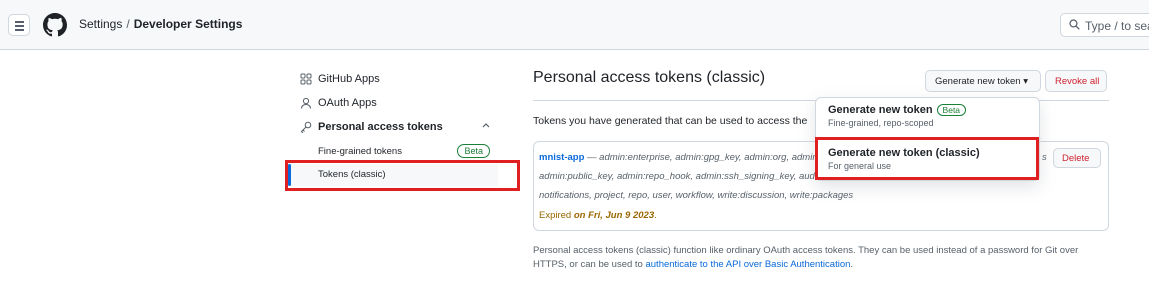  What do you see at coordinates (1077, 158) in the screenshot?
I see `delete-token-button: Delete` at bounding box center [1077, 158].